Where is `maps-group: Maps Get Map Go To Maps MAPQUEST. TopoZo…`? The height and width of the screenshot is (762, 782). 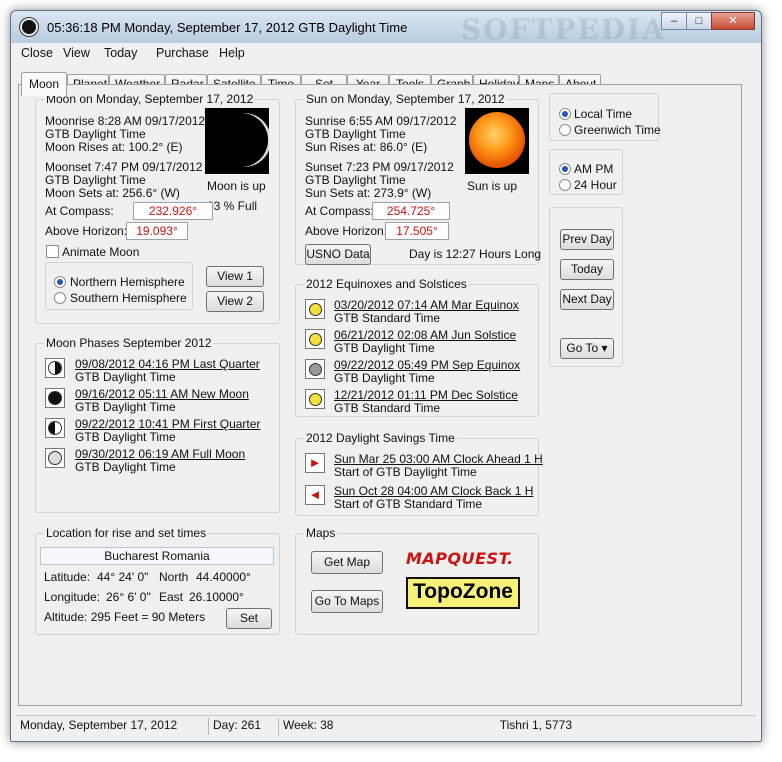 maps-group: Maps Get Map Go To Maps MAPQUEST. TopoZo… is located at coordinates (417, 580).